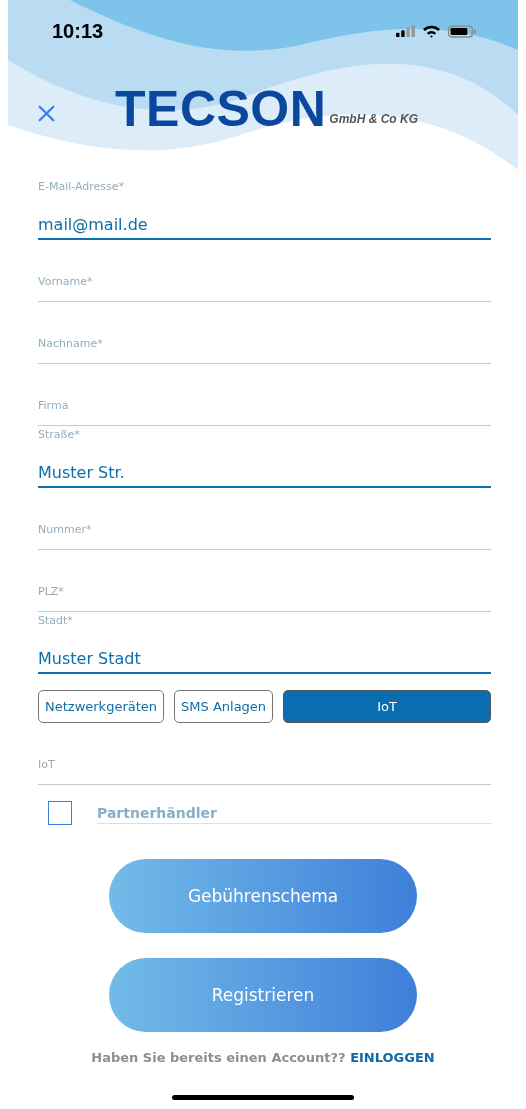 This screenshot has height=1109, width=526. Describe the element at coordinates (60, 813) in the screenshot. I see `checkbox` at that location.